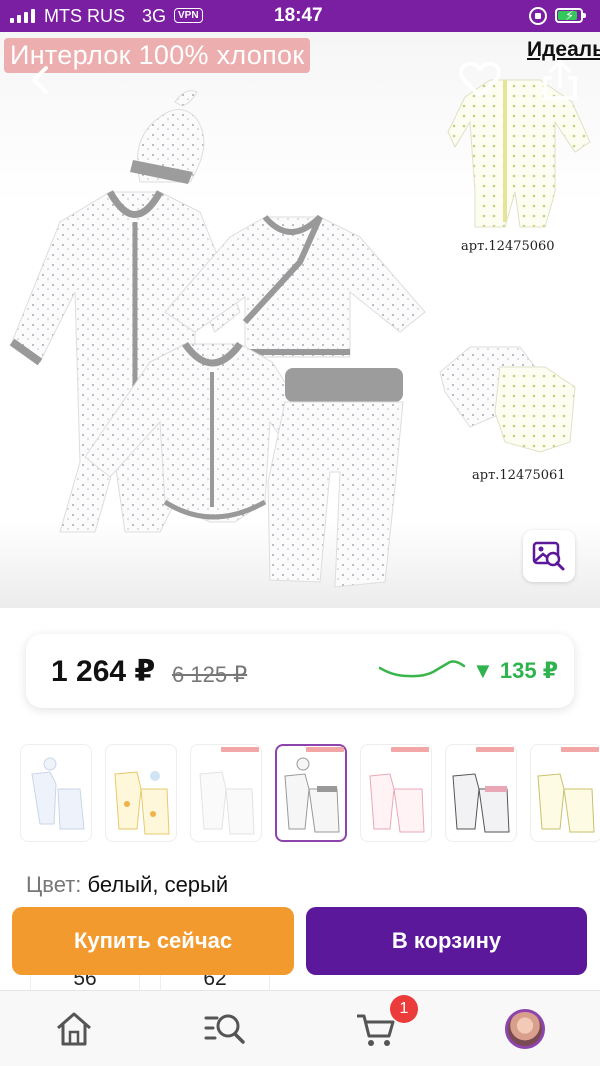 The image size is (600, 1066). Describe the element at coordinates (300, 1028) in the screenshot. I see `tab-bar: 1` at that location.